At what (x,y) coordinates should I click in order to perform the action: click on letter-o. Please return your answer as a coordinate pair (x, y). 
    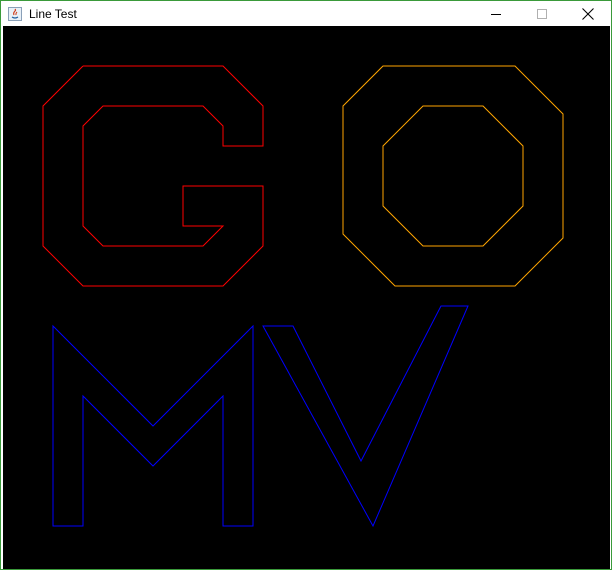
    Looking at the image, I should click on (453, 176).